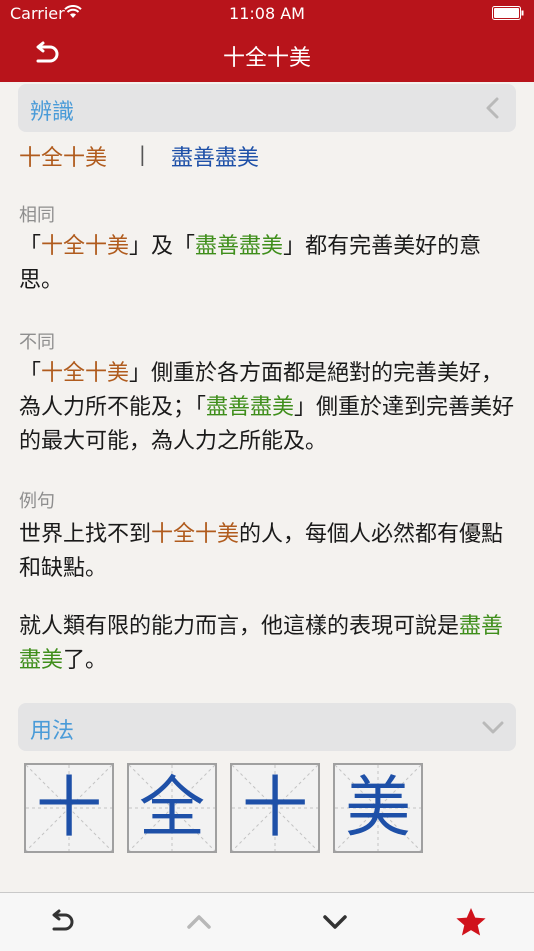 Image resolution: width=534 pixels, height=951 pixels. What do you see at coordinates (52, 731) in the screenshot?
I see `usage-label: 用法` at bounding box center [52, 731].